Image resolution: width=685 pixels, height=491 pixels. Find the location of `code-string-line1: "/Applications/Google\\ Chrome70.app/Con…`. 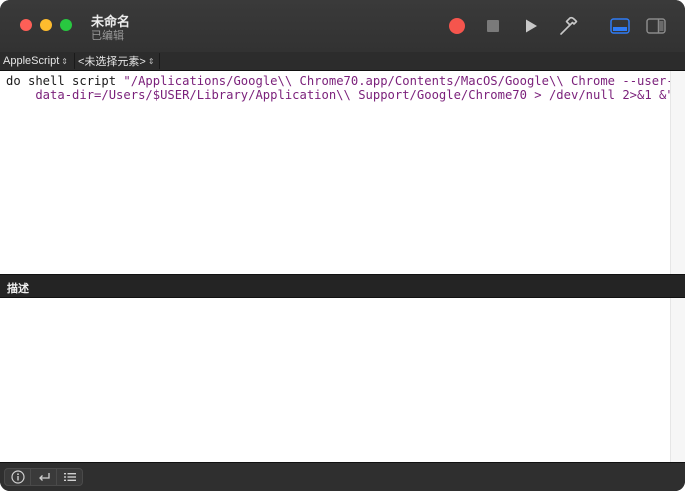

code-string-line1: "/Applications/Google\\ Chrome70.app/Con… is located at coordinates (398, 81).